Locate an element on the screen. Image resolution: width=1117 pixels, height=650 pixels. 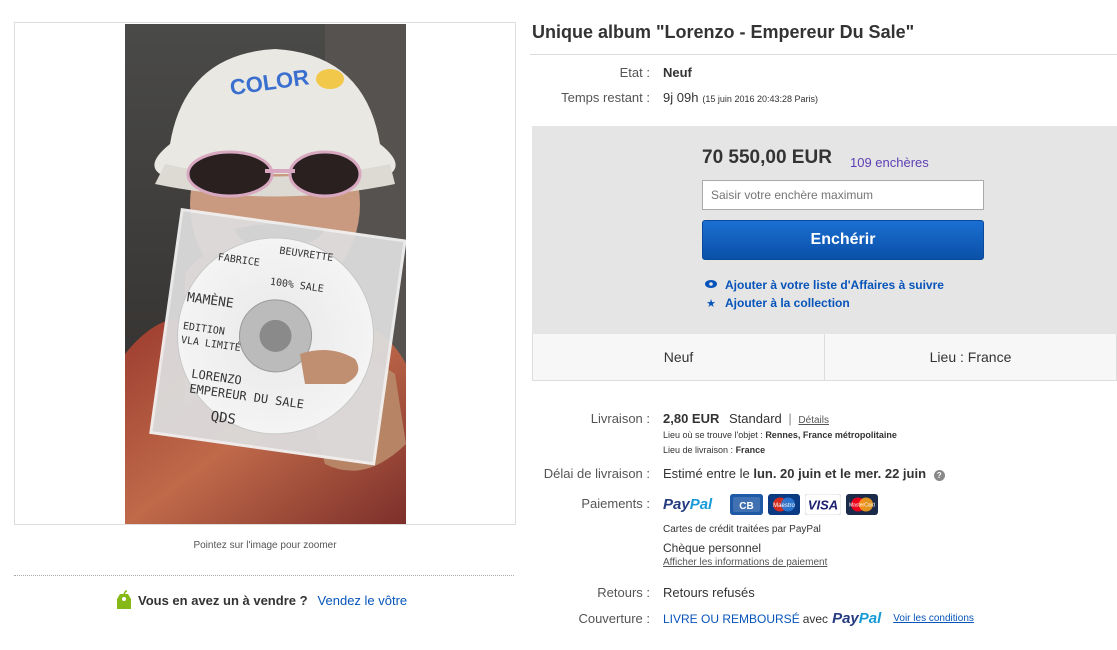
time-left-value: 9j 09h is located at coordinates (681, 97).